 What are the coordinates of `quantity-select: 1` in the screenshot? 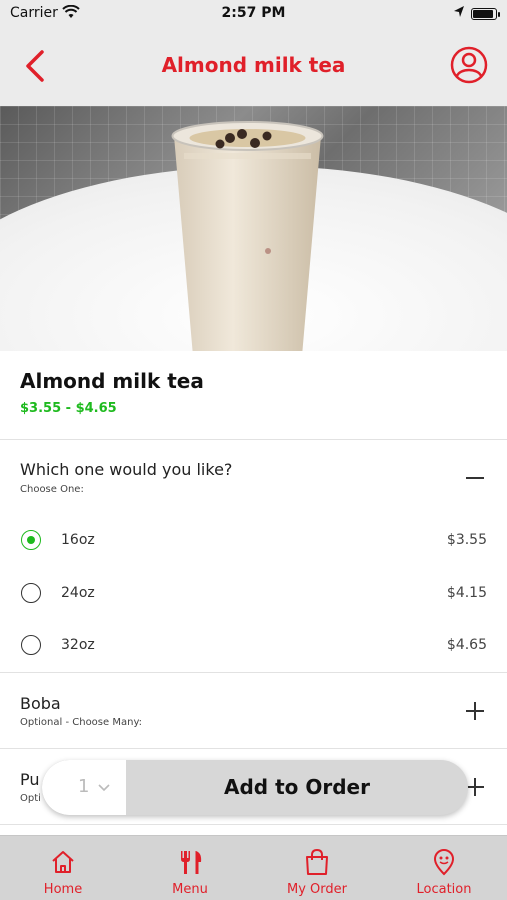 It's located at (84, 787).